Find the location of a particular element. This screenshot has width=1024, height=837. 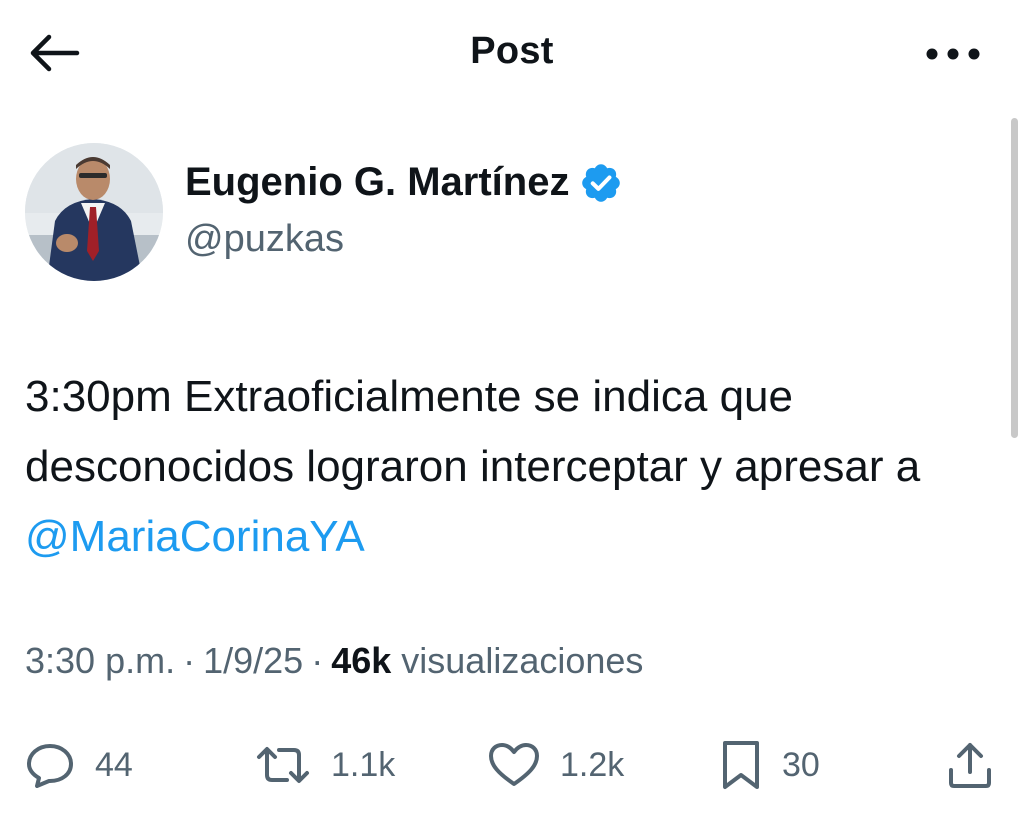

author-name-row: Eugenio G. Martínez is located at coordinates (404, 182).